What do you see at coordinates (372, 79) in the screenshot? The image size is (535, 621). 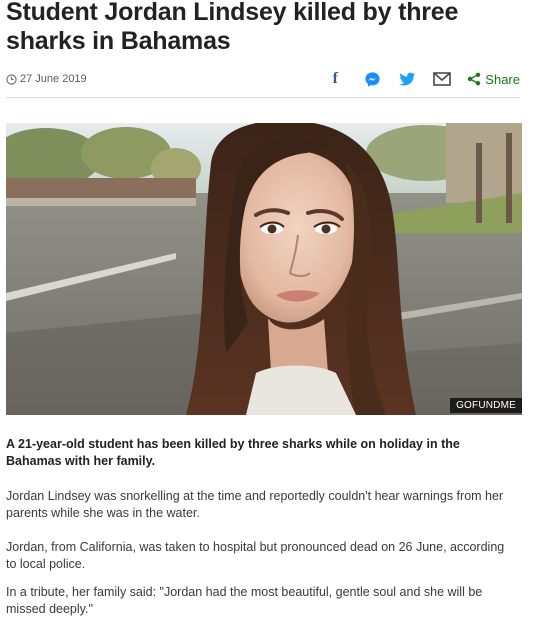 I see `messenger-icon` at bounding box center [372, 79].